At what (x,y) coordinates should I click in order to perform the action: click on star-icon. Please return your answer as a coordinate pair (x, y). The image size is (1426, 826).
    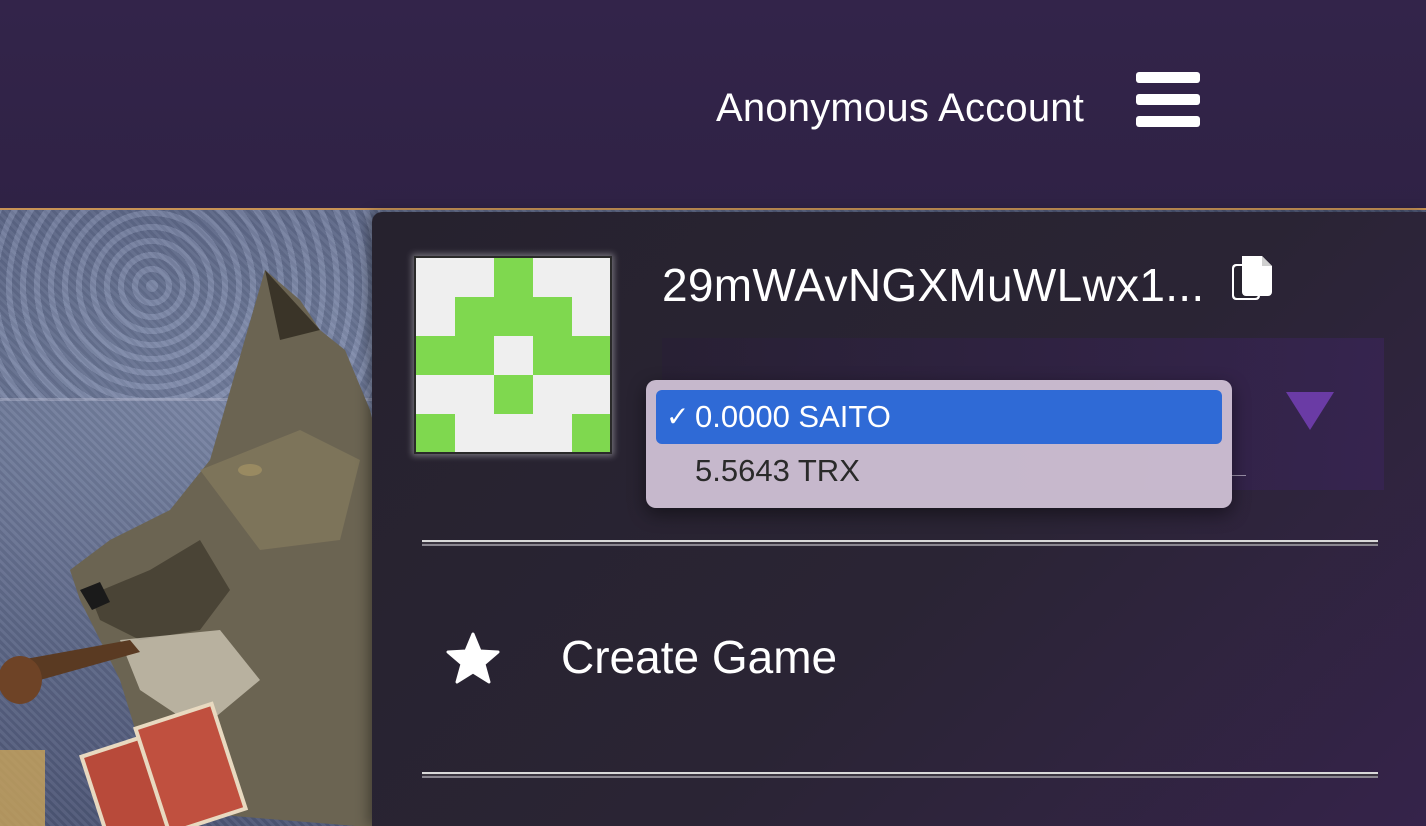
    Looking at the image, I should click on (473, 658).